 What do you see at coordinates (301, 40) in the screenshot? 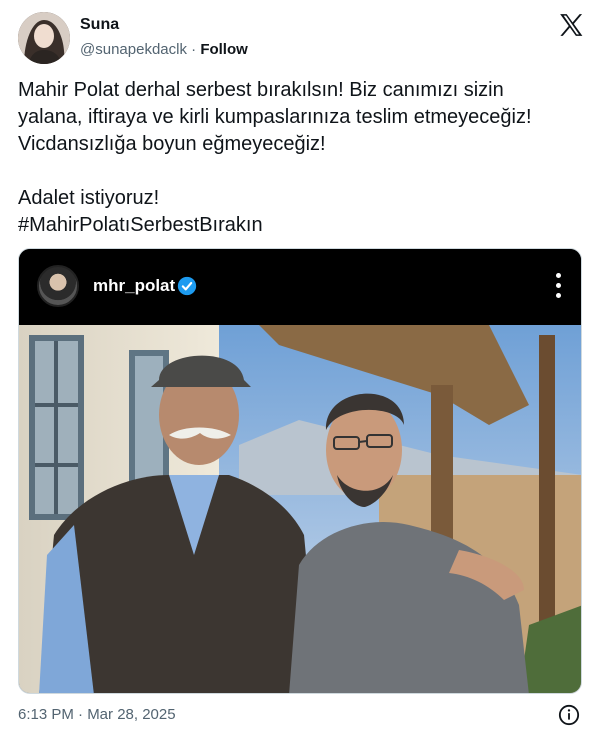
I see `tweet-header: Suna @sunapekdaclk · Follow` at bounding box center [301, 40].